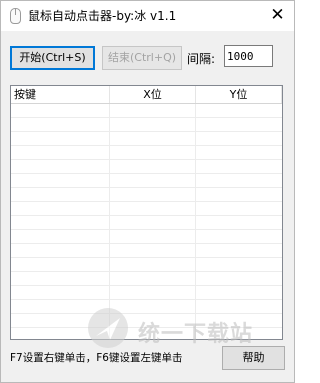 The width and height of the screenshot is (320, 383). Describe the element at coordinates (201, 59) in the screenshot. I see `interval-label: 间隔:` at that location.